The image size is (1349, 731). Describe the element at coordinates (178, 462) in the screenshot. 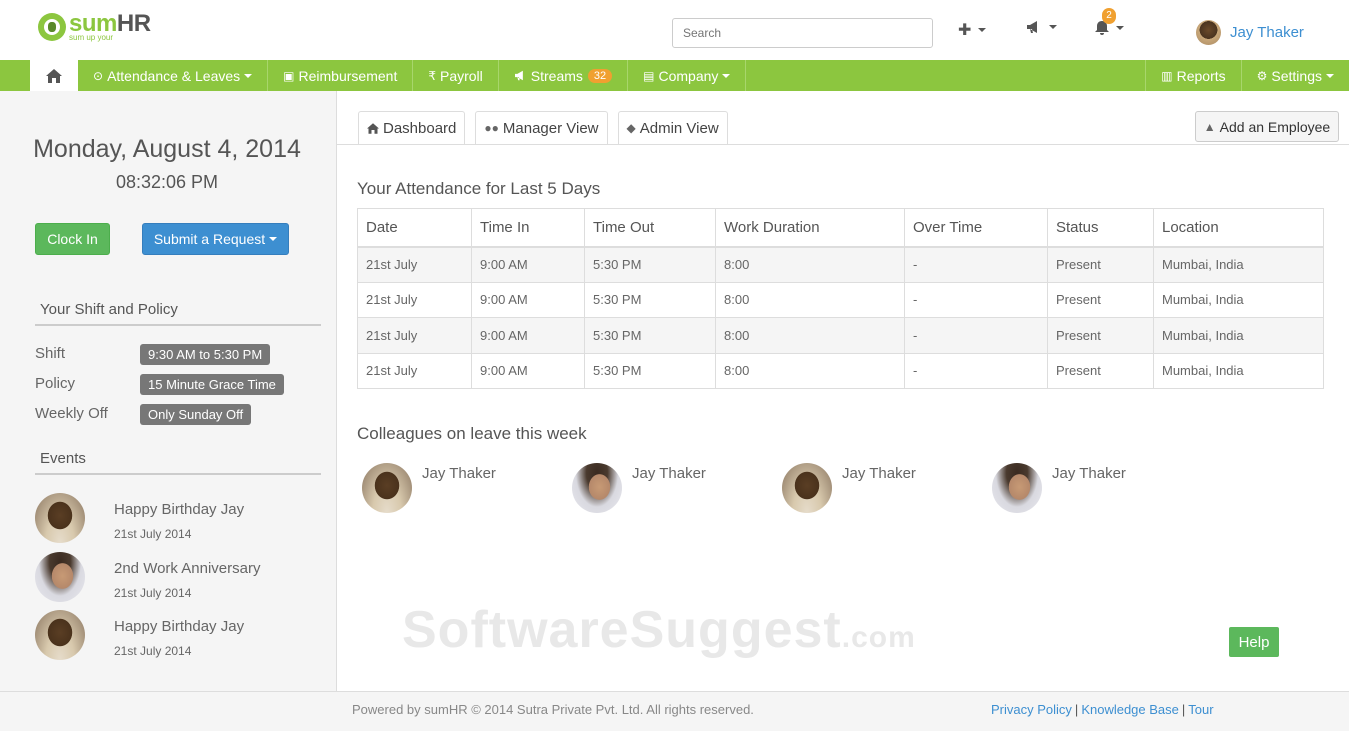

I see `events-heading: Events` at that location.